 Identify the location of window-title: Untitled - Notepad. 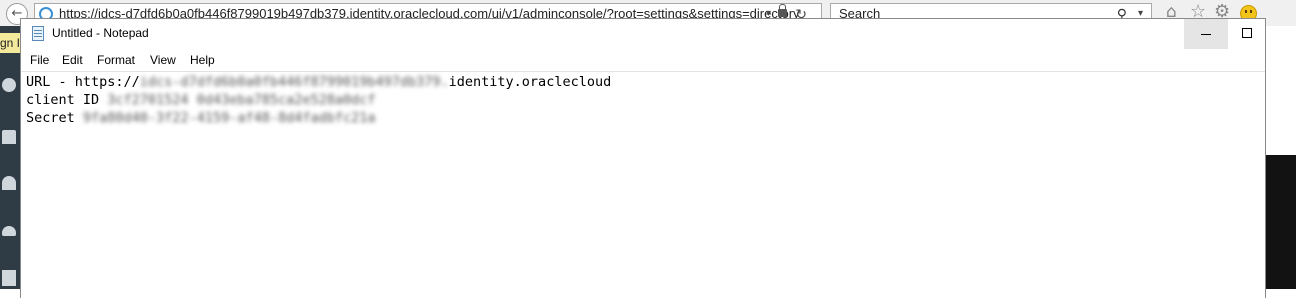
(100, 33).